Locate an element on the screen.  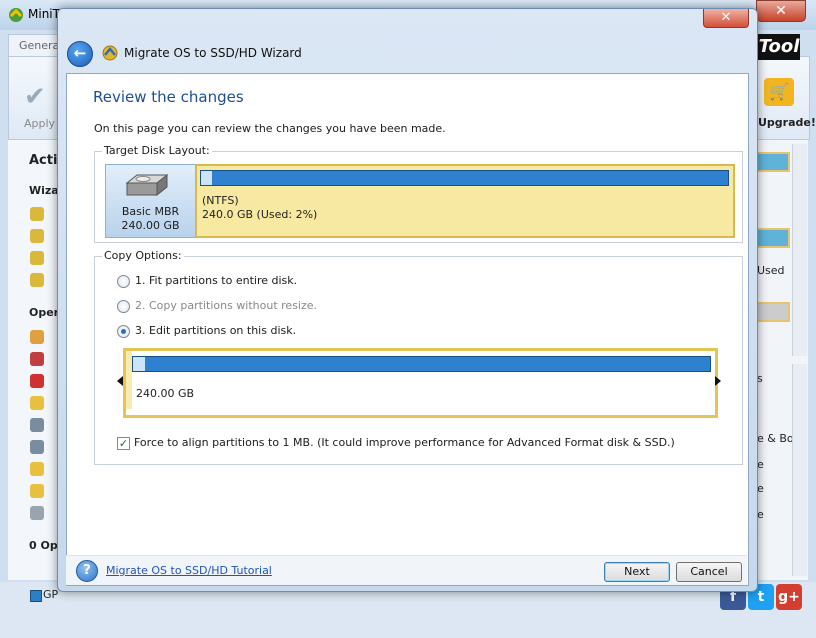
apply-button-label: Apply is located at coordinates (39, 123).